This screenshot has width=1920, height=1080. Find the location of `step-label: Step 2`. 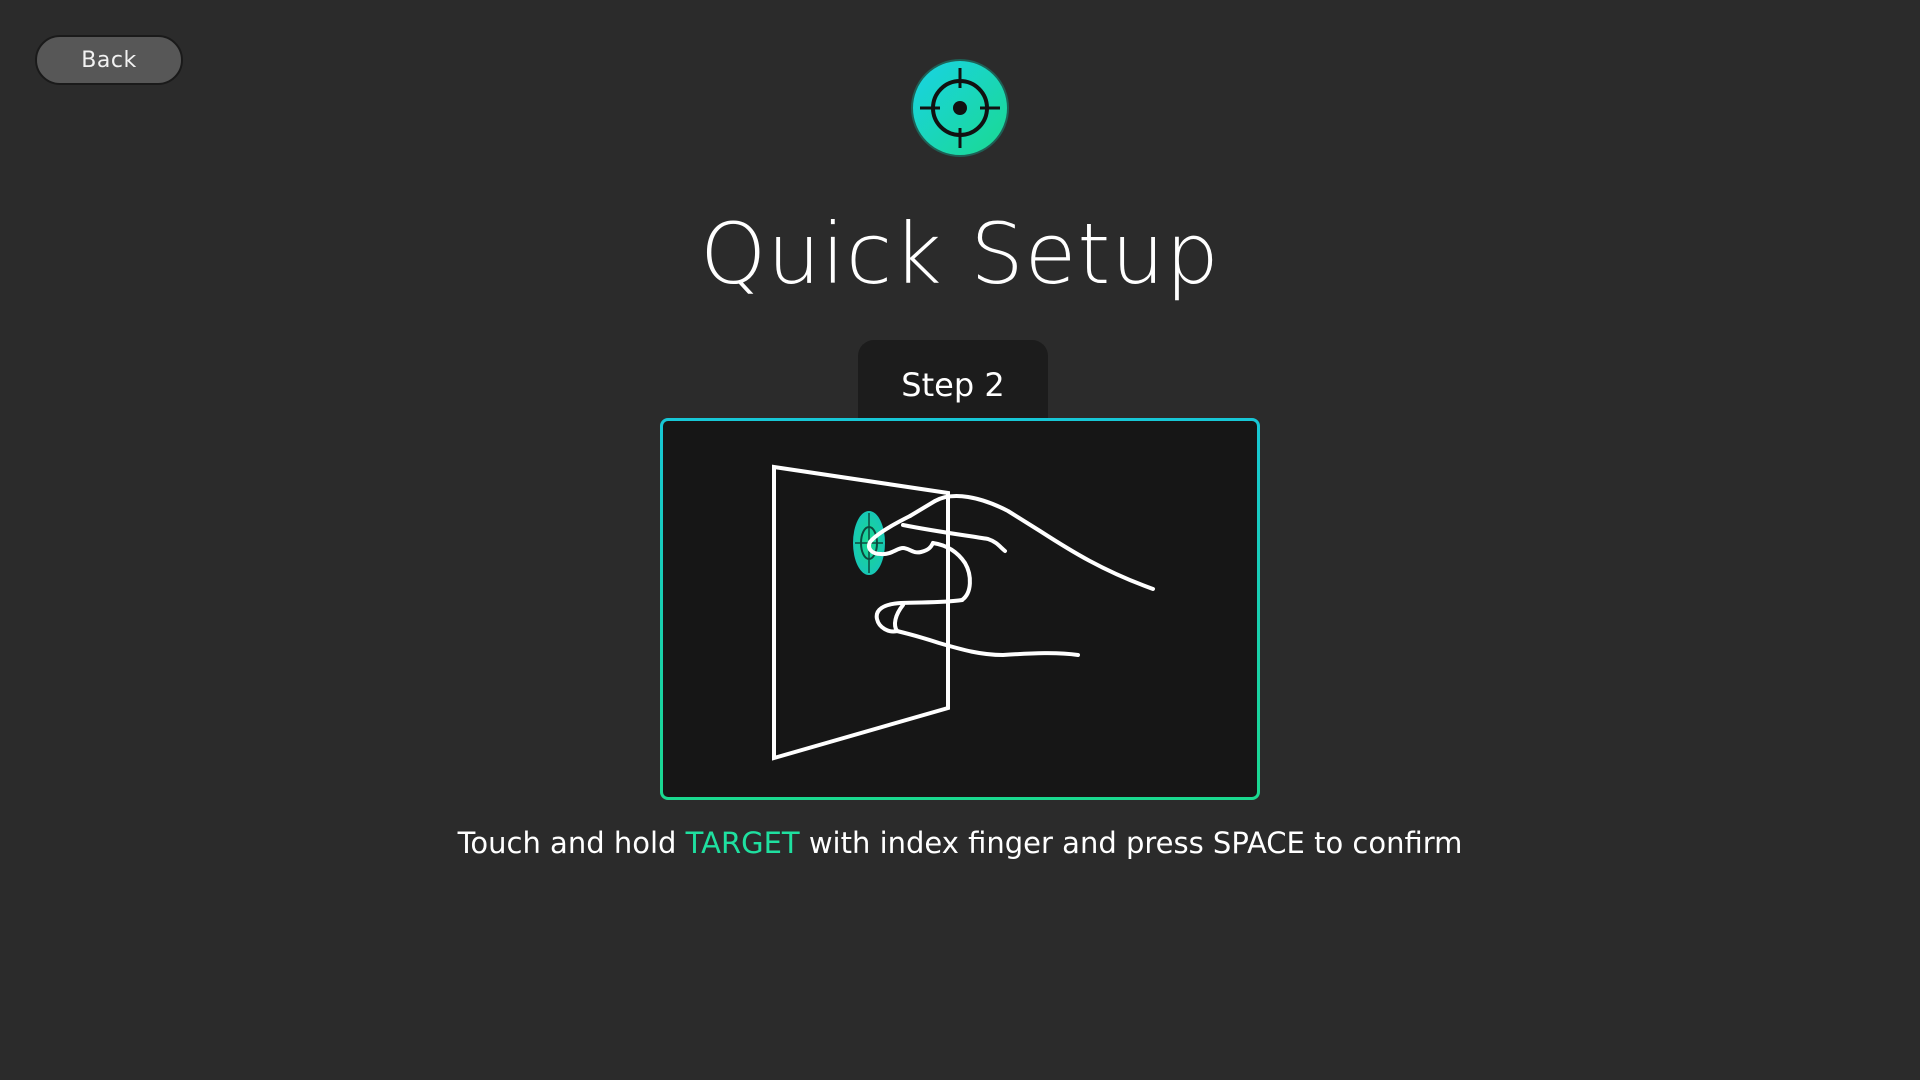

step-label: Step 2 is located at coordinates (953, 385).